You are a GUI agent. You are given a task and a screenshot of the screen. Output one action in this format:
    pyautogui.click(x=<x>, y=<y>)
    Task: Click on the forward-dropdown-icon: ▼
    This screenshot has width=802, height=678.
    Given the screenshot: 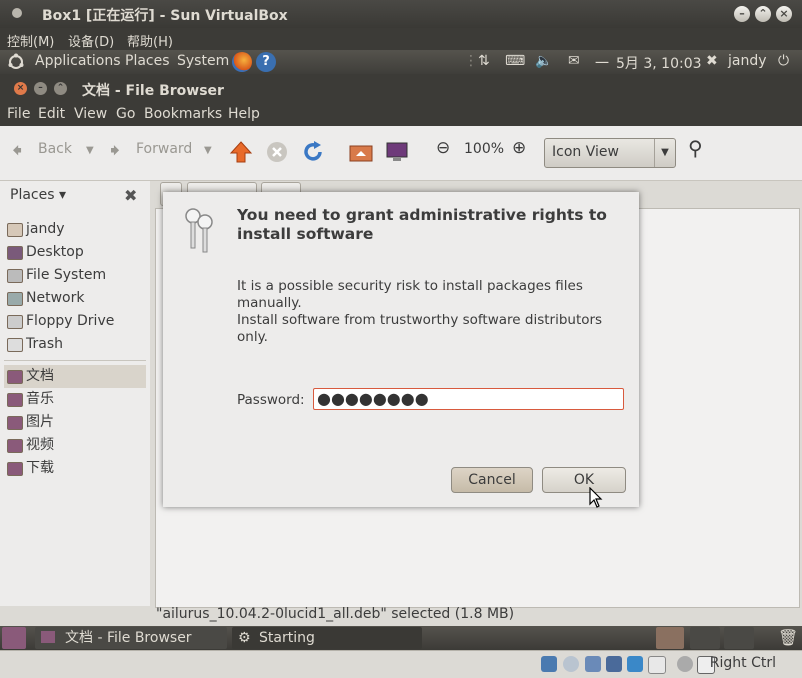 What is the action you would take?
    pyautogui.click(x=208, y=150)
    